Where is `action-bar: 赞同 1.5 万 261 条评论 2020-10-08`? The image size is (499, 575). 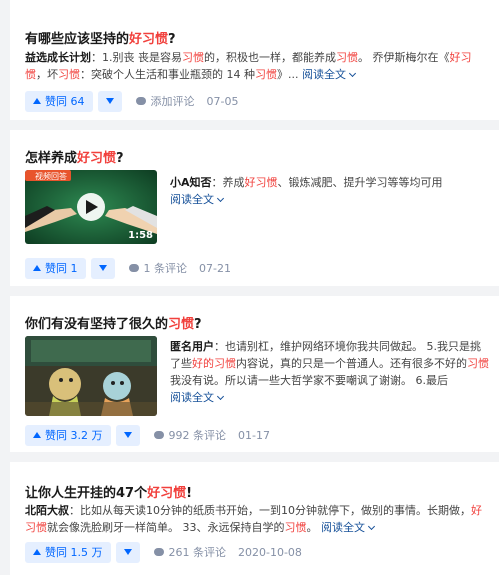 action-bar: 赞同 1.5 万 261 条评论 2020-10-08 is located at coordinates (163, 552).